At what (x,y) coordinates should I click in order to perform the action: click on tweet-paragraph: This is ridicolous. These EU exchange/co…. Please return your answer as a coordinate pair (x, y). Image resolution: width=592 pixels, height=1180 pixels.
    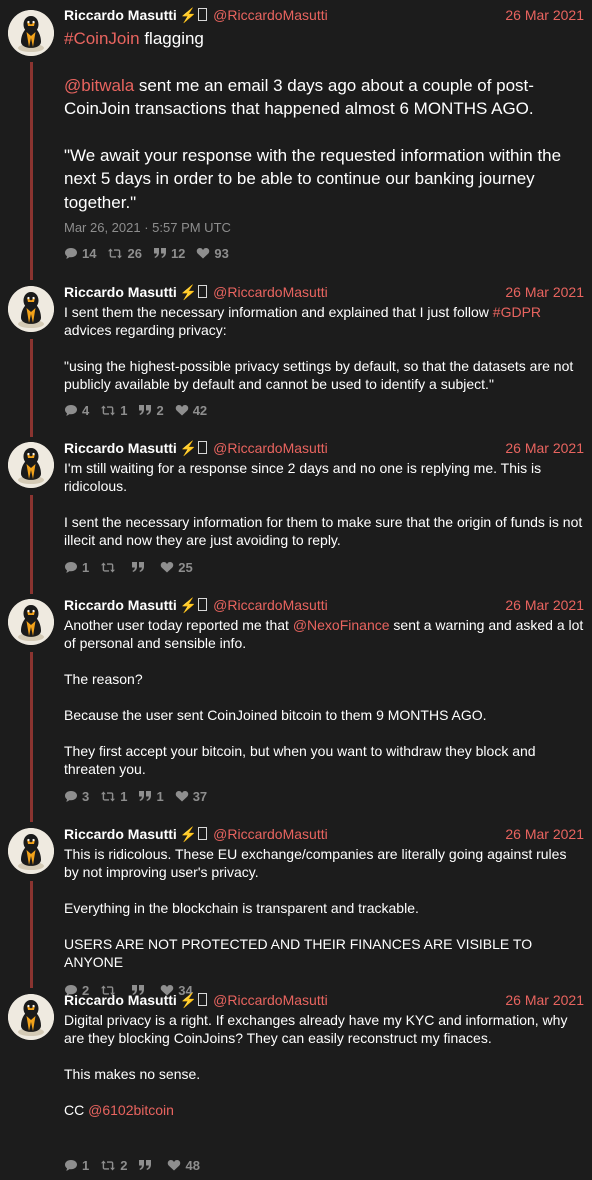
    Looking at the image, I should click on (324, 863).